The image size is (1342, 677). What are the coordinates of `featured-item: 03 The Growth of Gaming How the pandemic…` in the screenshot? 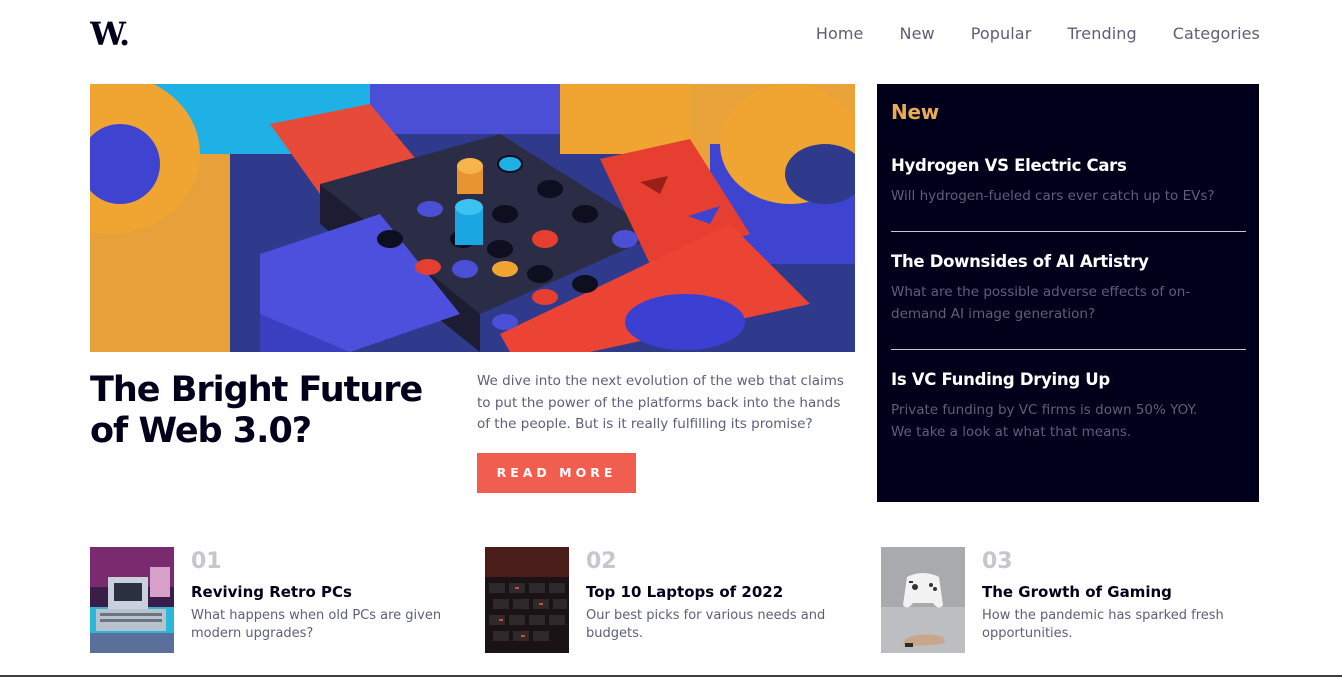 It's located at (1061, 600).